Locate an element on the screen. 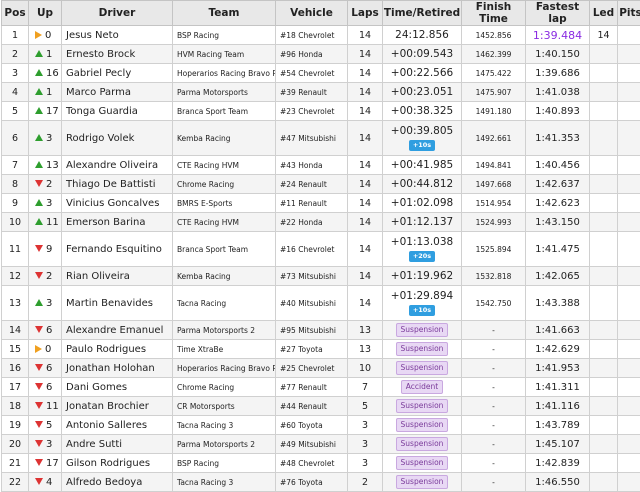  finish-cell: 1542.750 is located at coordinates (494, 303).